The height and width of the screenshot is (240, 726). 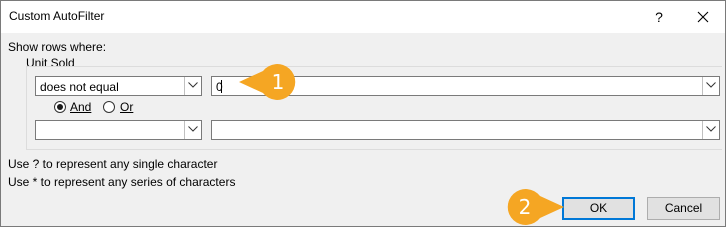 I want to click on cancel-button: Cancel, so click(x=683, y=208).